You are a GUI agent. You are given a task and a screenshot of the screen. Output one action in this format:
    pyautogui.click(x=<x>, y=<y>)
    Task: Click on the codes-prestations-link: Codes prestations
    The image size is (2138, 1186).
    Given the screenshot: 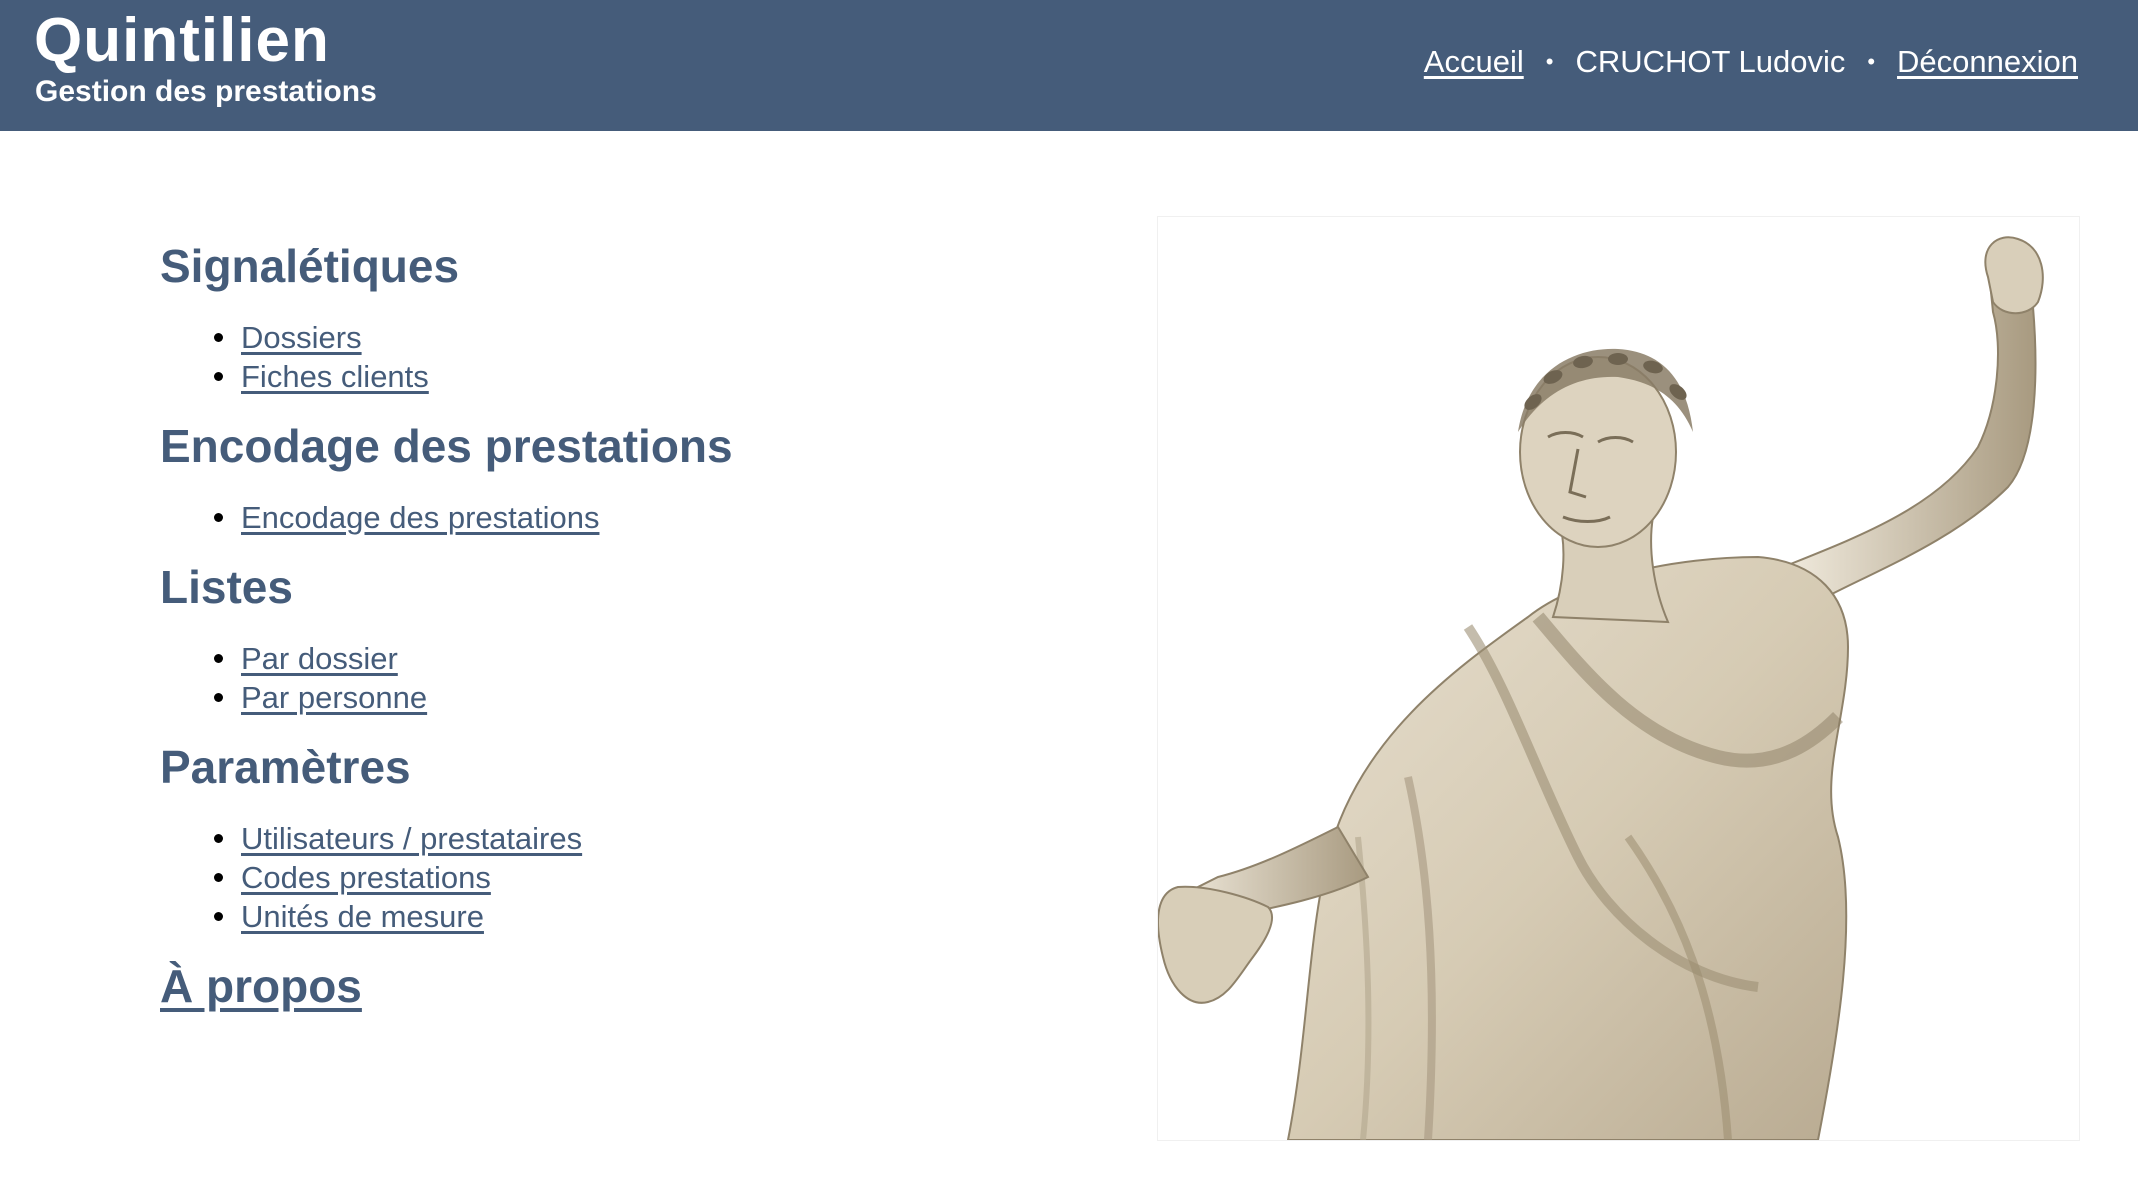 What is the action you would take?
    pyautogui.click(x=366, y=877)
    